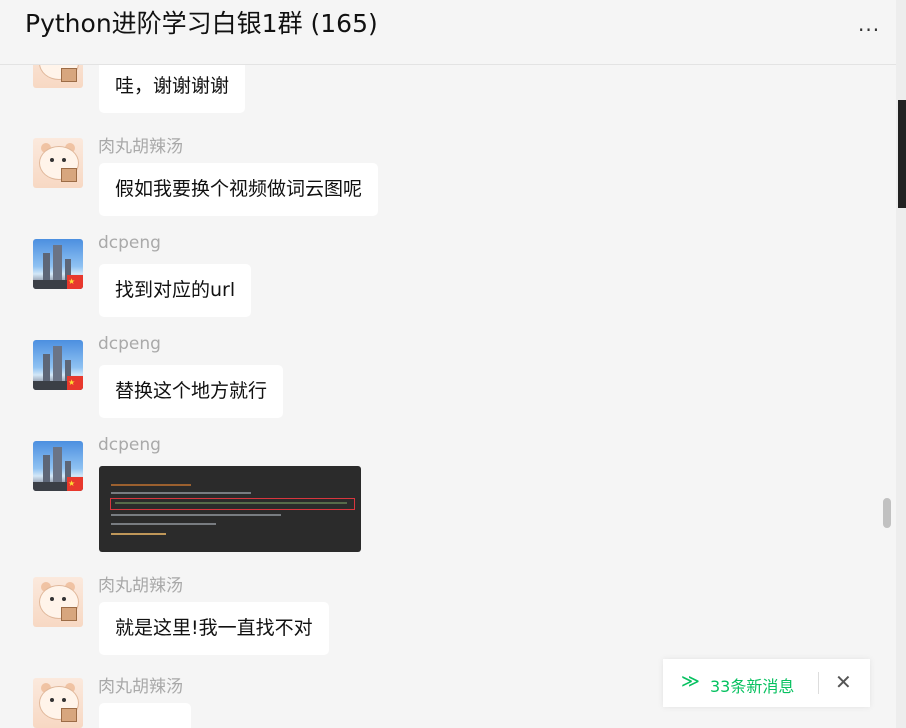 This screenshot has width=906, height=728. I want to click on chat-title: Python进阶学习白银1群 (165), so click(201, 23).